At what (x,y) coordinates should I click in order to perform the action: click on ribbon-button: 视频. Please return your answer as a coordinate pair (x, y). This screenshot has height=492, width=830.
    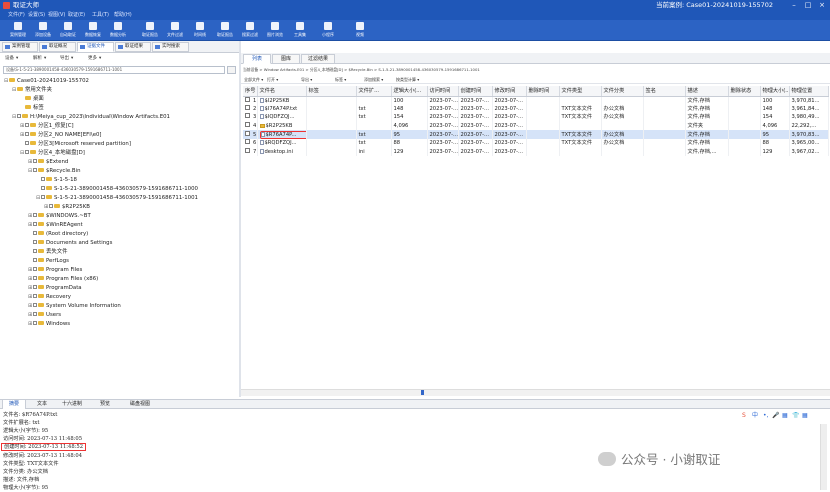
    Looking at the image, I should click on (360, 31).